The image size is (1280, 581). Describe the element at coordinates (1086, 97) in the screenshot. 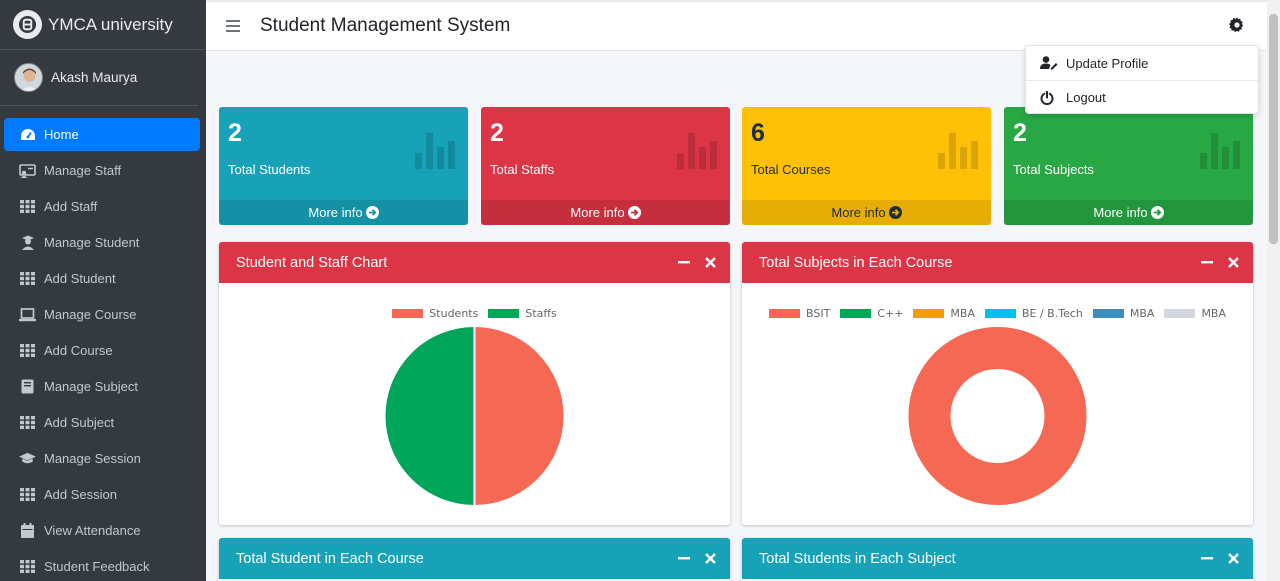

I see `logout-label: Logout` at that location.